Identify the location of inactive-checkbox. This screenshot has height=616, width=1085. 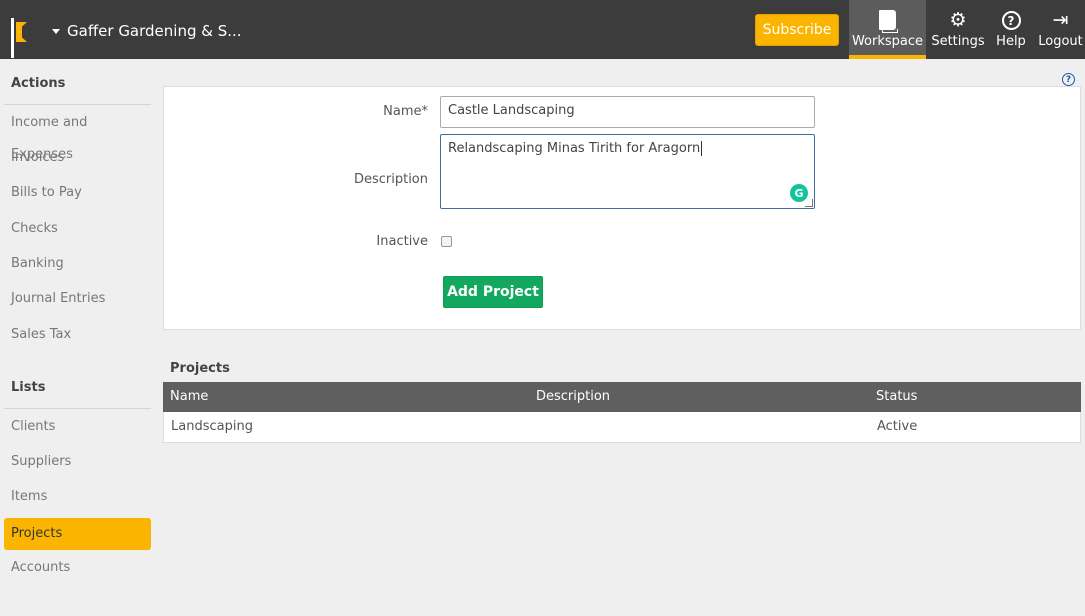
(446, 241).